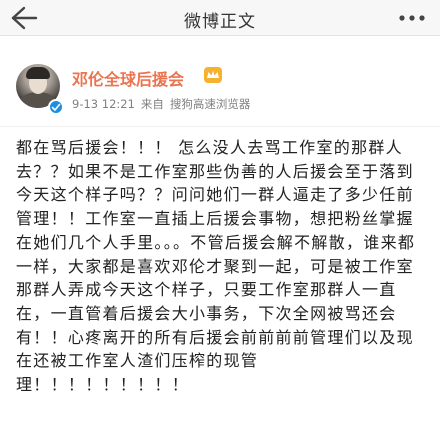 This screenshot has height=423, width=440. I want to click on post-meta: 9-13 12:21 来自 搜狗高速浏览器, so click(161, 104).